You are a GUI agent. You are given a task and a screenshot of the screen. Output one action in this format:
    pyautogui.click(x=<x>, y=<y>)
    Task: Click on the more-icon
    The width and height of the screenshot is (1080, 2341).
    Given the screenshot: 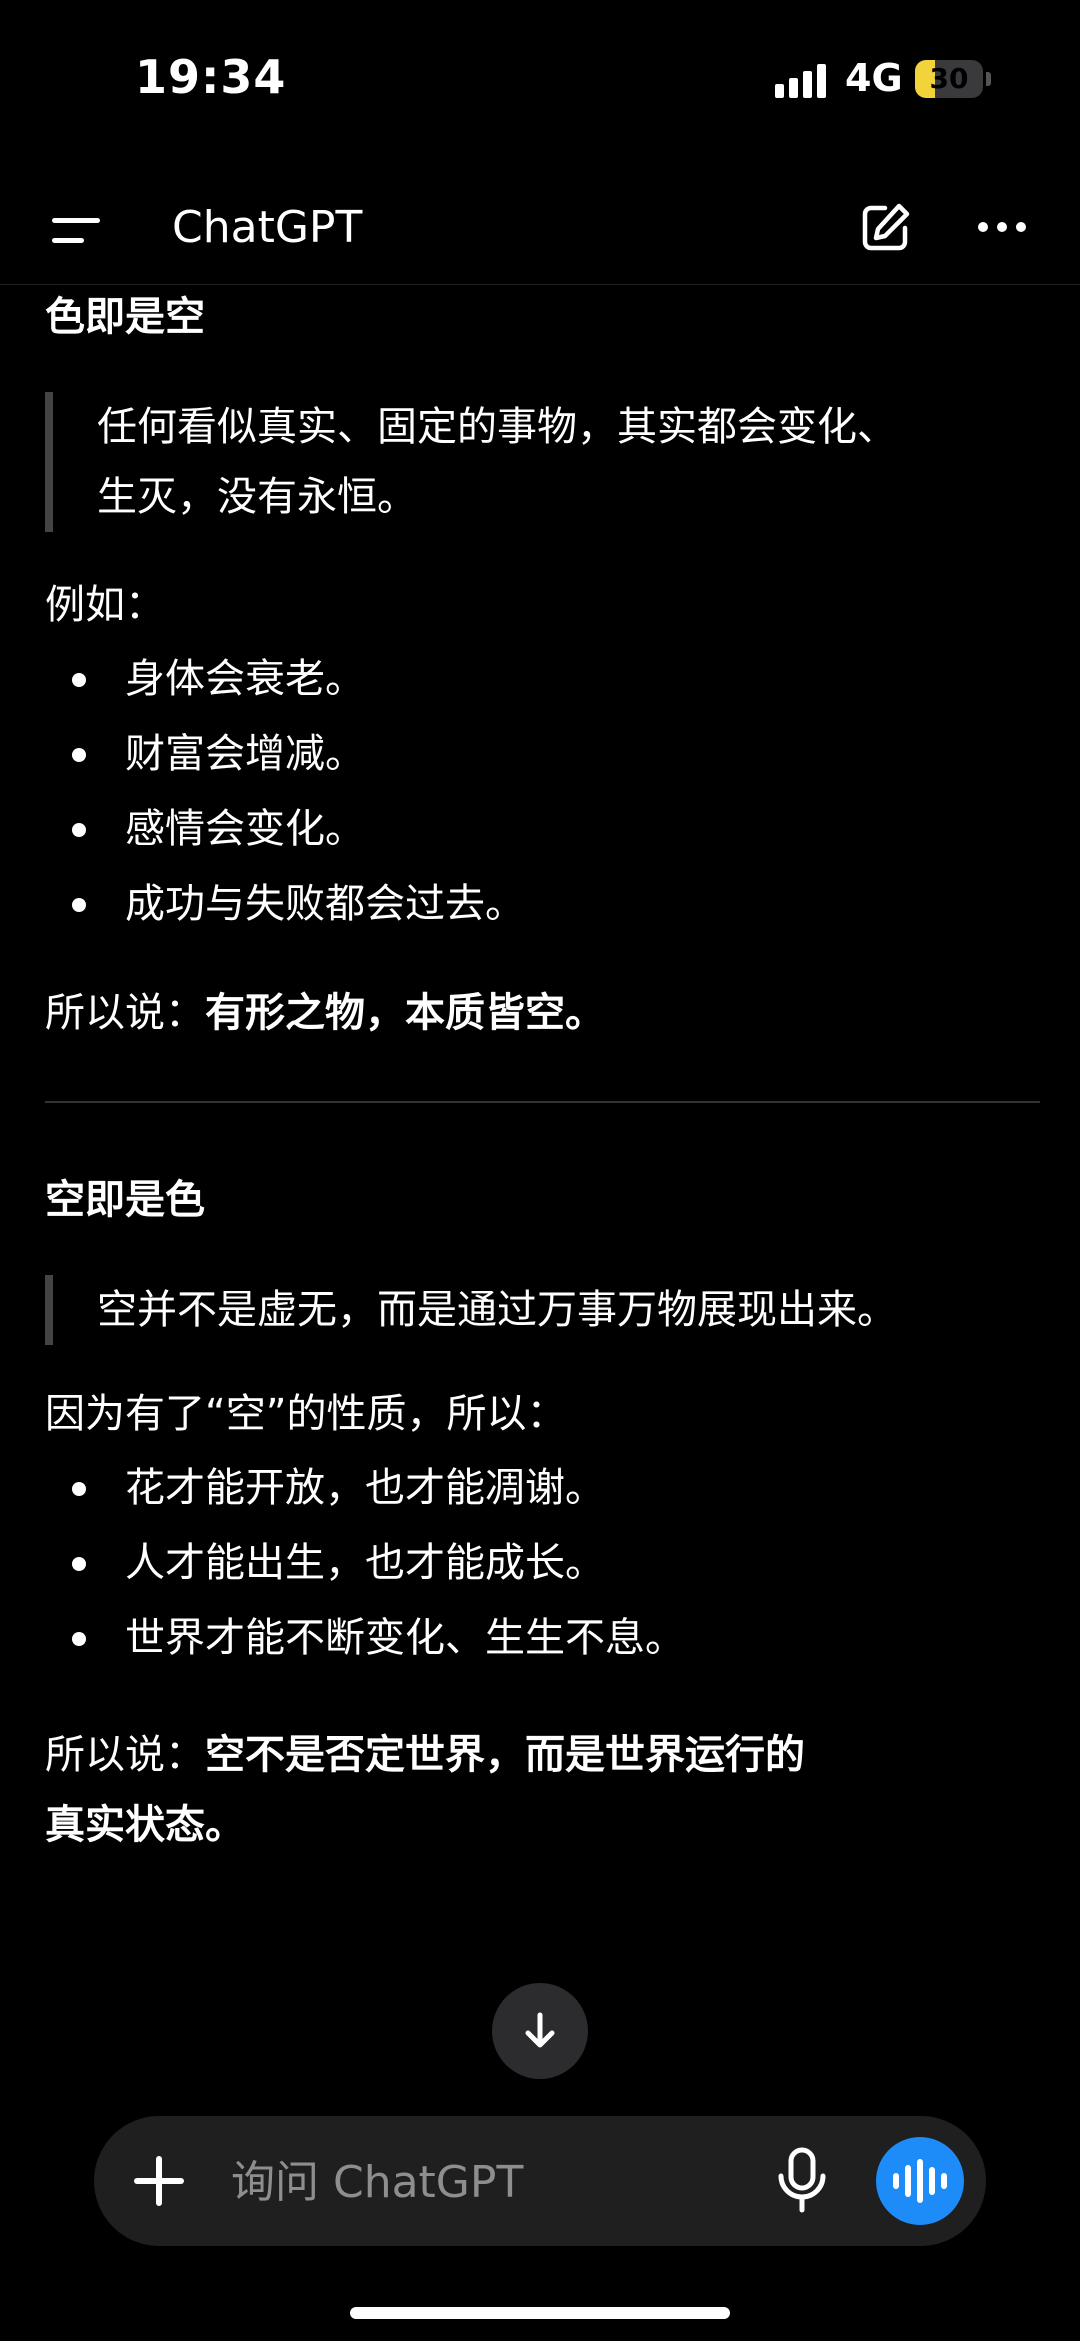 What is the action you would take?
    pyautogui.click(x=1002, y=227)
    